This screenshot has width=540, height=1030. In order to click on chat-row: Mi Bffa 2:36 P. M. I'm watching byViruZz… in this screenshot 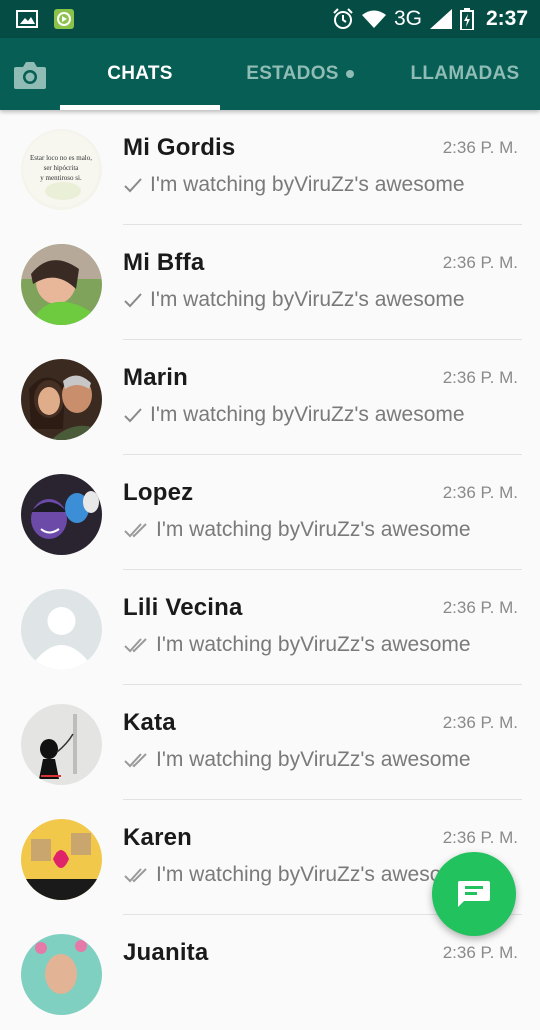, I will do `click(270, 282)`.